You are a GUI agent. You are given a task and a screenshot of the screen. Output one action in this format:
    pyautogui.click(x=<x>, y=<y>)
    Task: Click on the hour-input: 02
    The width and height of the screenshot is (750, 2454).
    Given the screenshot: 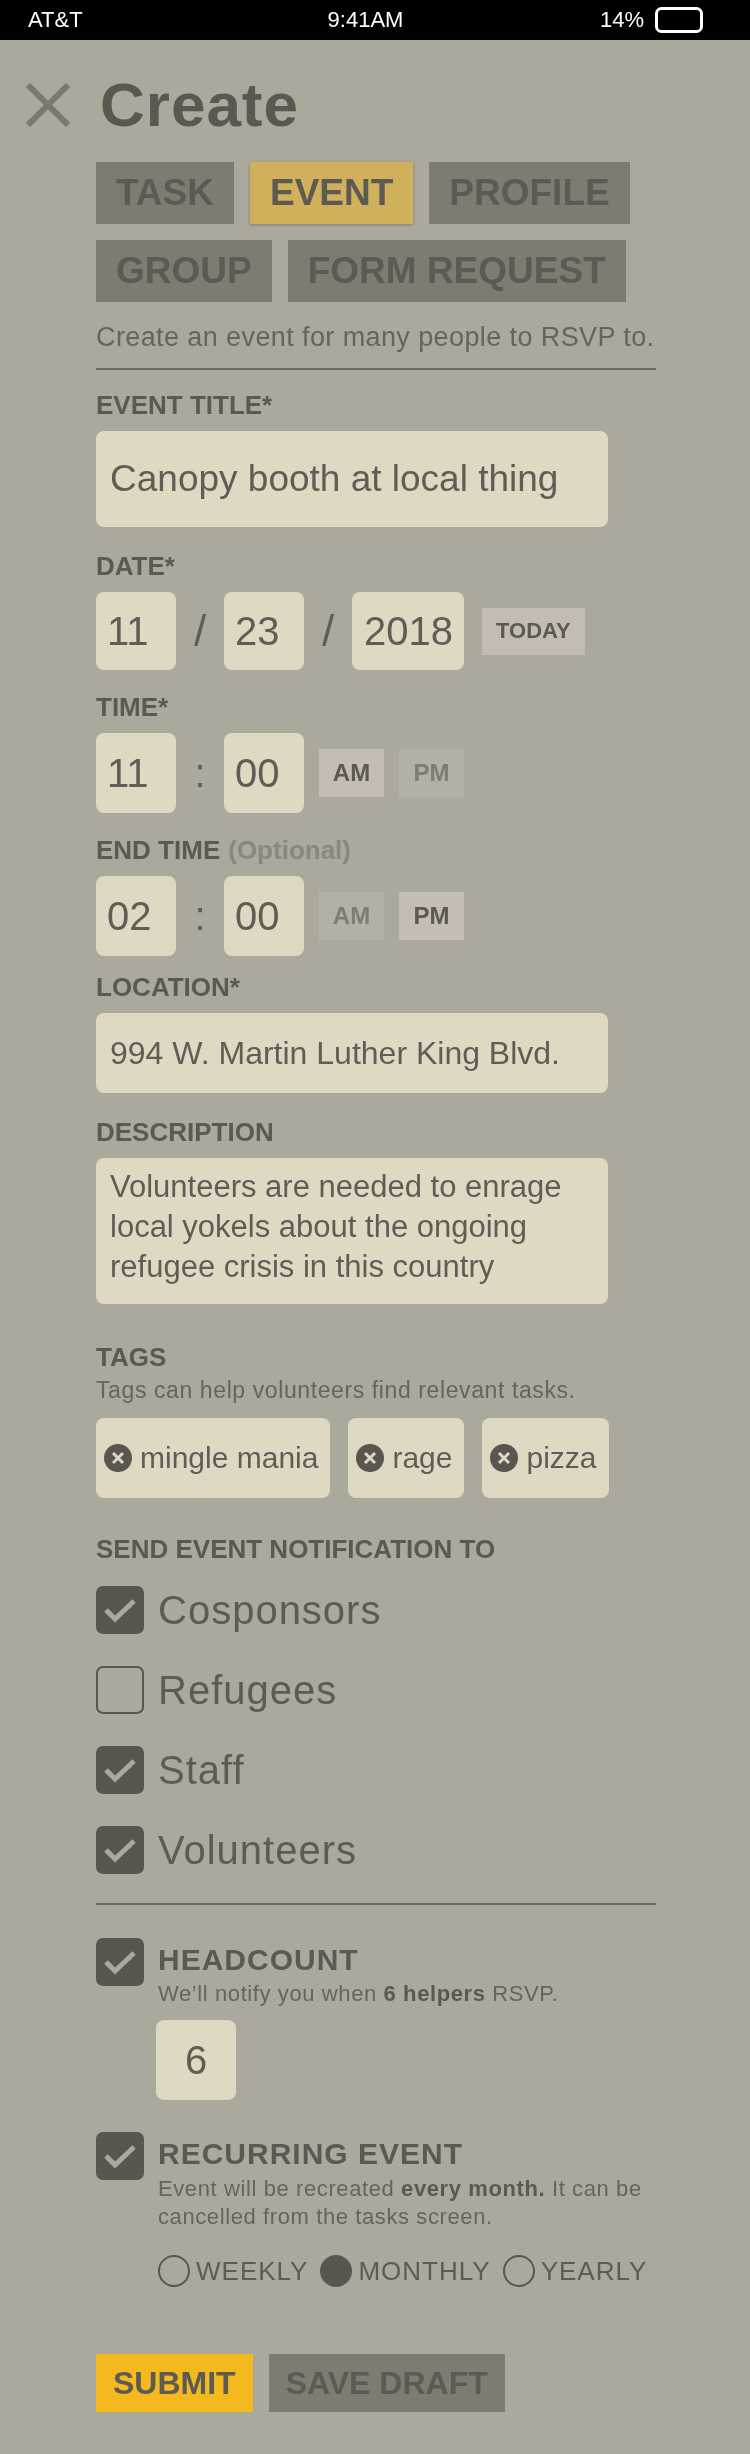 What is the action you would take?
    pyautogui.click(x=136, y=916)
    